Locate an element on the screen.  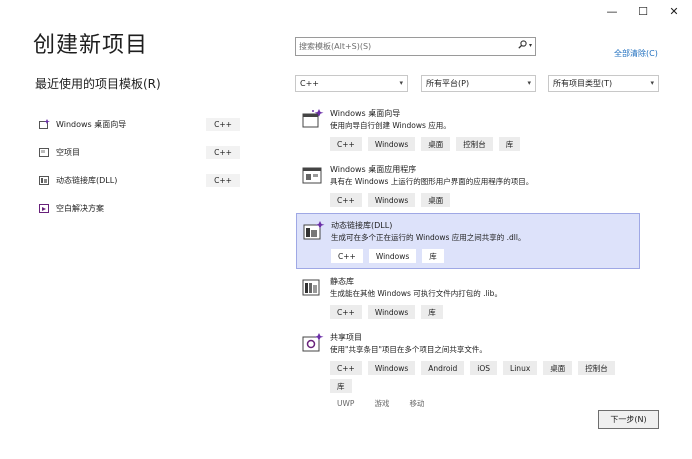
close-button: ✕ is located at coordinates (674, 11).